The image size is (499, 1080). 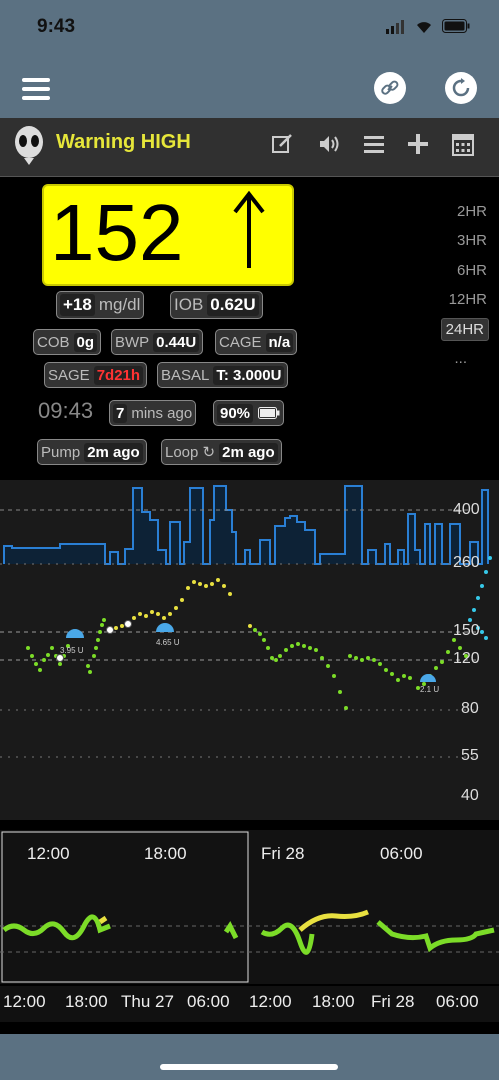 I want to click on tick-150: 150, so click(x=466, y=630).